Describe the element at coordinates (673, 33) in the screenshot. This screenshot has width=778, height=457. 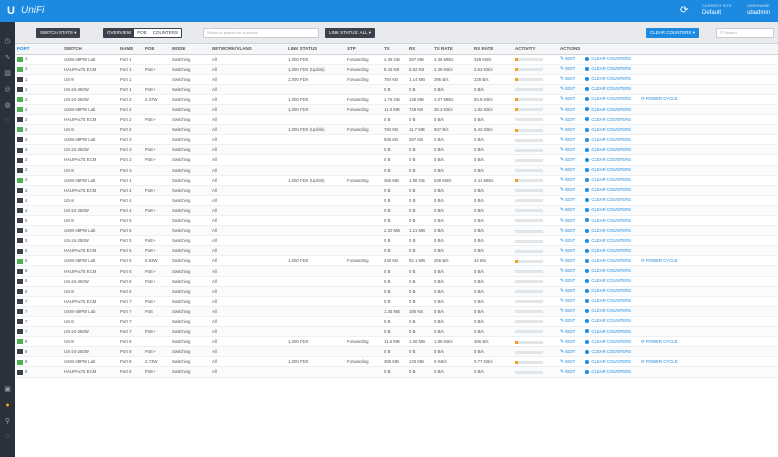
I see `clear-counters-button: CLEAR COUNTERS ▾` at that location.